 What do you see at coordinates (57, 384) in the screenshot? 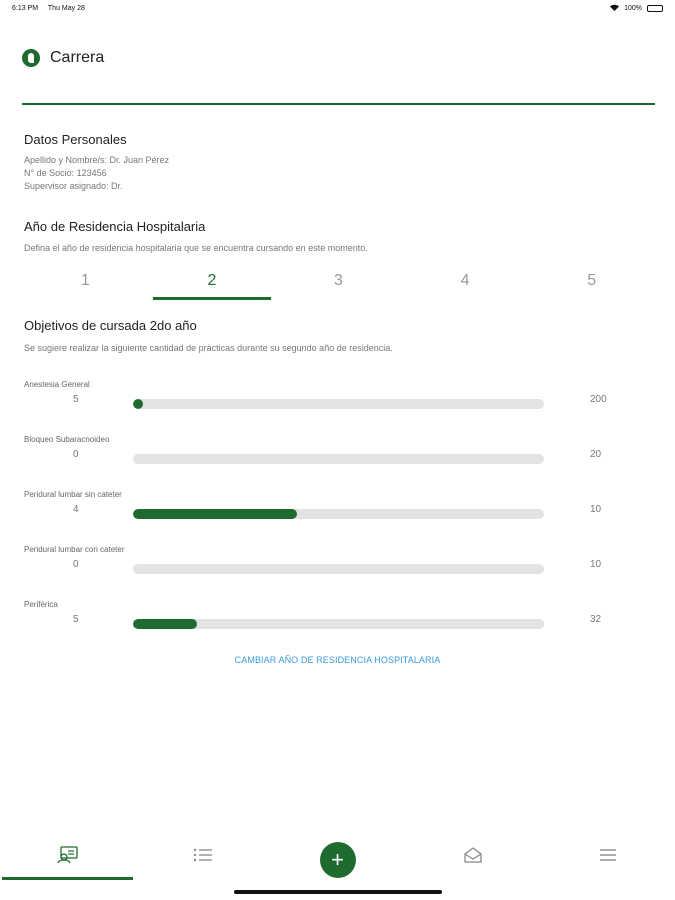
I see `practice-name: Anestesia General` at bounding box center [57, 384].